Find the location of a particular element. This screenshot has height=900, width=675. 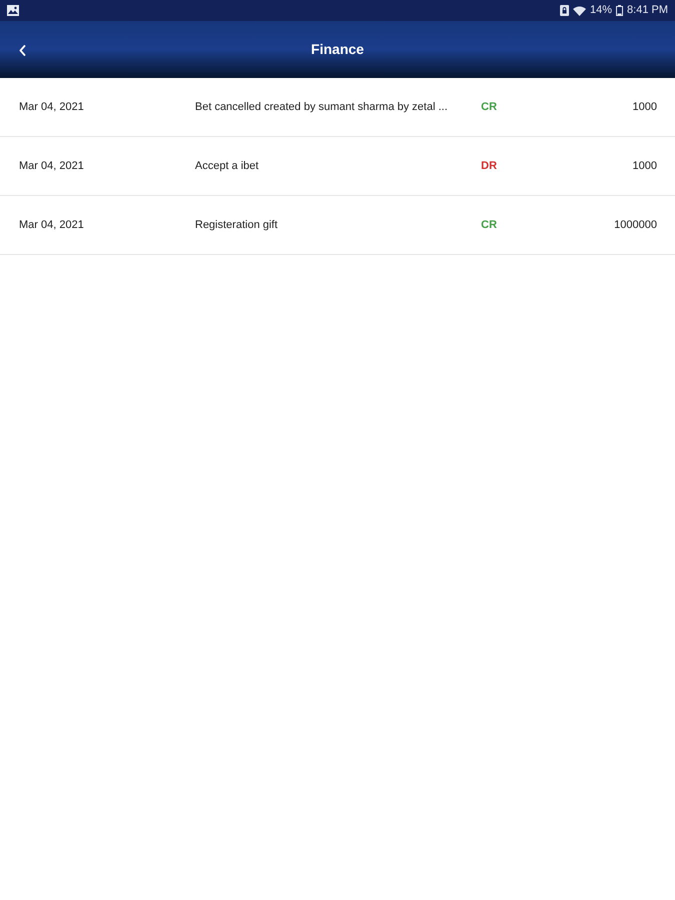

transaction-description: Accept a ibet is located at coordinates (227, 166).